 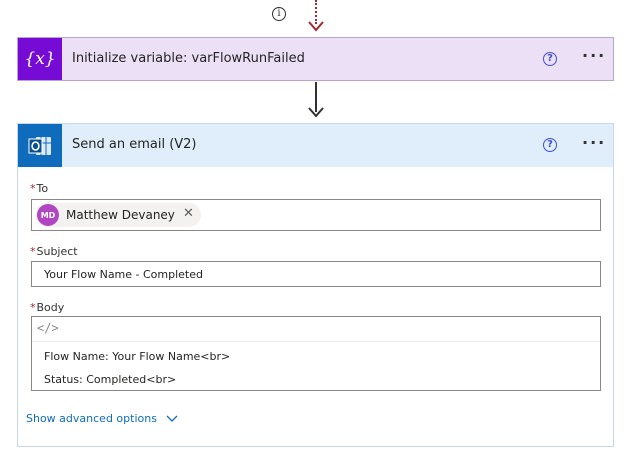 I want to click on chevron-down-icon, so click(x=172, y=418).